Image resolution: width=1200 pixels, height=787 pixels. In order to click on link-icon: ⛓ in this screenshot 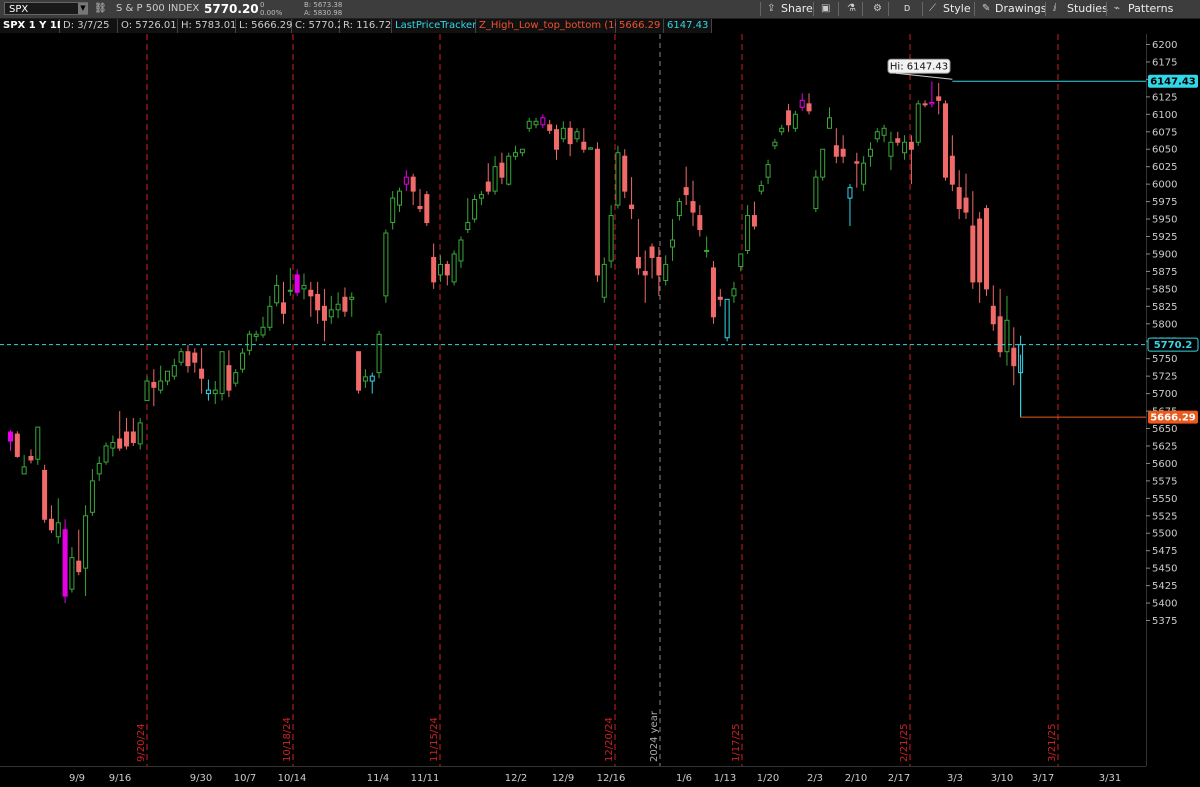, I will do `click(100, 8)`.